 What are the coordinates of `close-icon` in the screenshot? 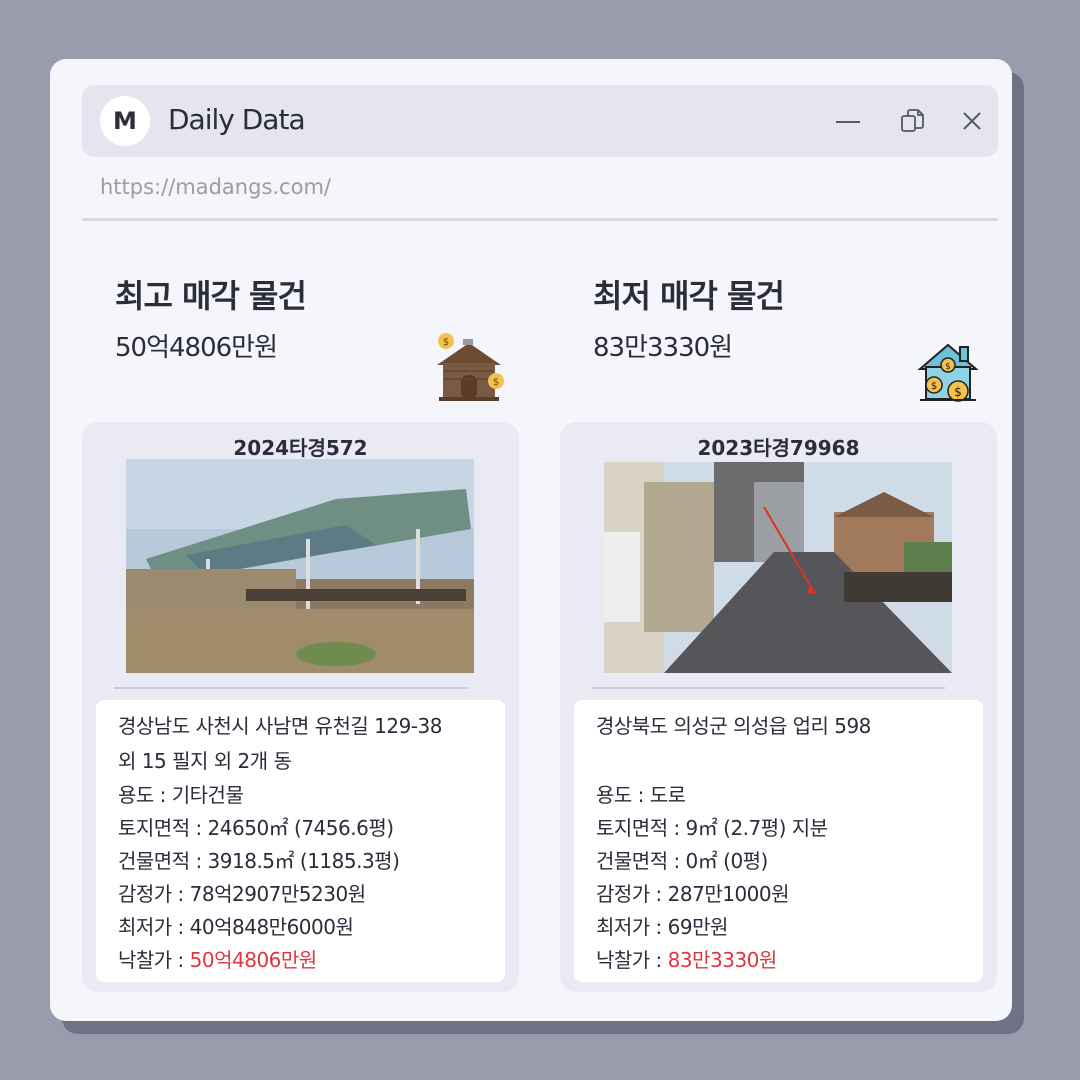 It's located at (972, 121).